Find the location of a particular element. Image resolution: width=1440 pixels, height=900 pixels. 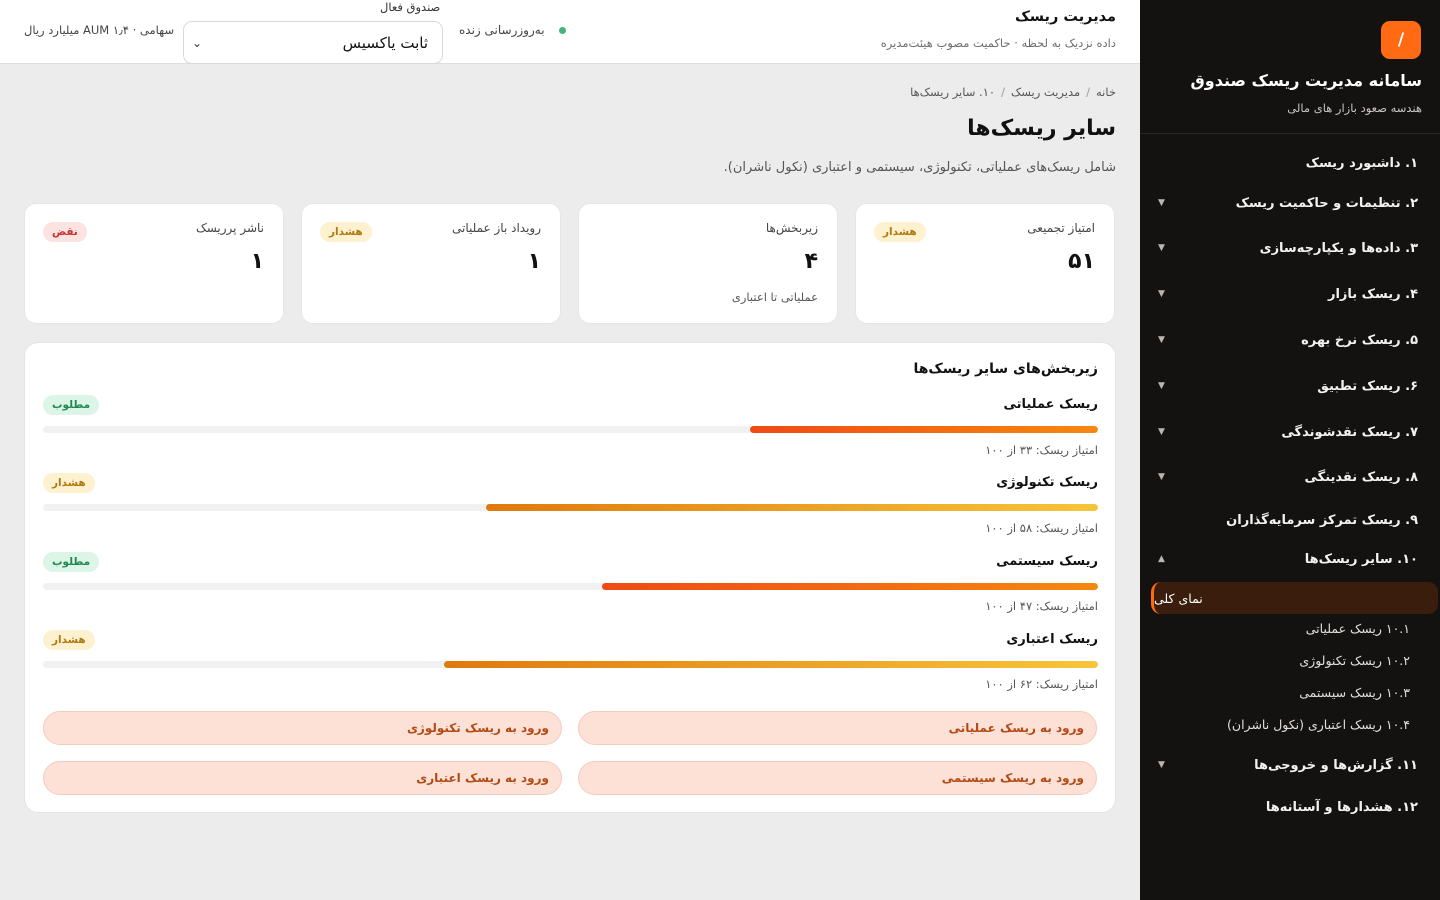

sidebar-item-marketability-risk: ۷. ریسک نقدشوندگی ▼ is located at coordinates (1288, 432).